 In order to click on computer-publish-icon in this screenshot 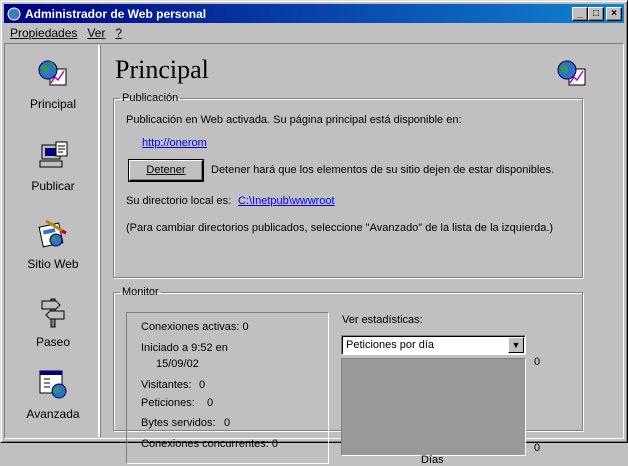, I will do `click(53, 154)`.